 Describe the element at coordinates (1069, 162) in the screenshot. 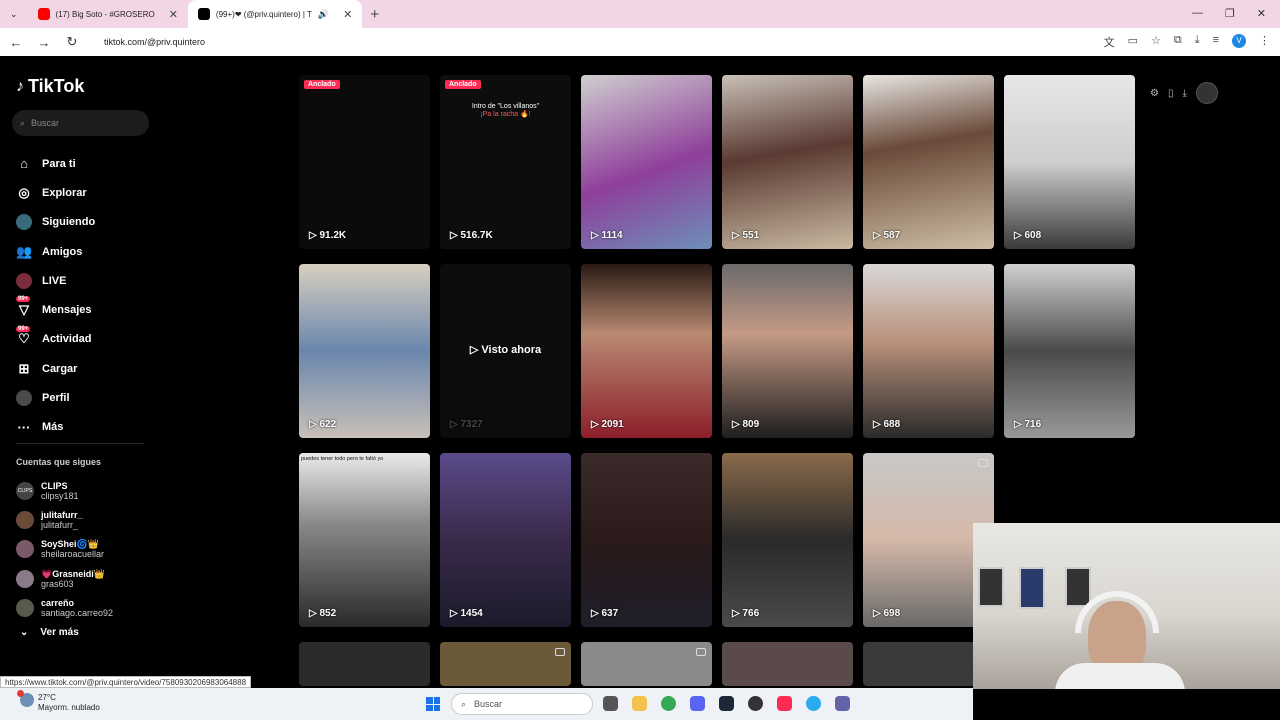

I see `video-card: ▷ 608` at that location.